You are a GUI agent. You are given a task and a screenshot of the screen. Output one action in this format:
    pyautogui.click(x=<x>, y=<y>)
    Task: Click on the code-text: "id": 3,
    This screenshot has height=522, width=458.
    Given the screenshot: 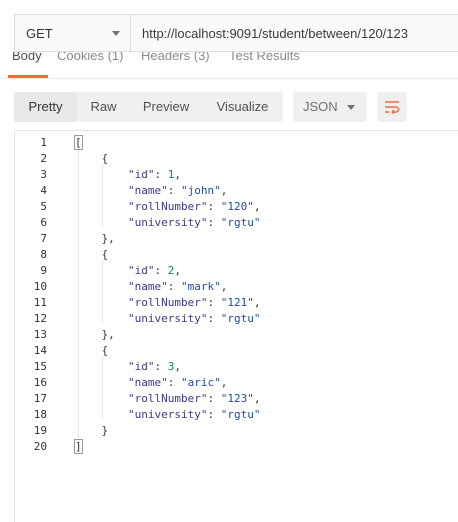 What is the action you would take?
    pyautogui.click(x=154, y=366)
    